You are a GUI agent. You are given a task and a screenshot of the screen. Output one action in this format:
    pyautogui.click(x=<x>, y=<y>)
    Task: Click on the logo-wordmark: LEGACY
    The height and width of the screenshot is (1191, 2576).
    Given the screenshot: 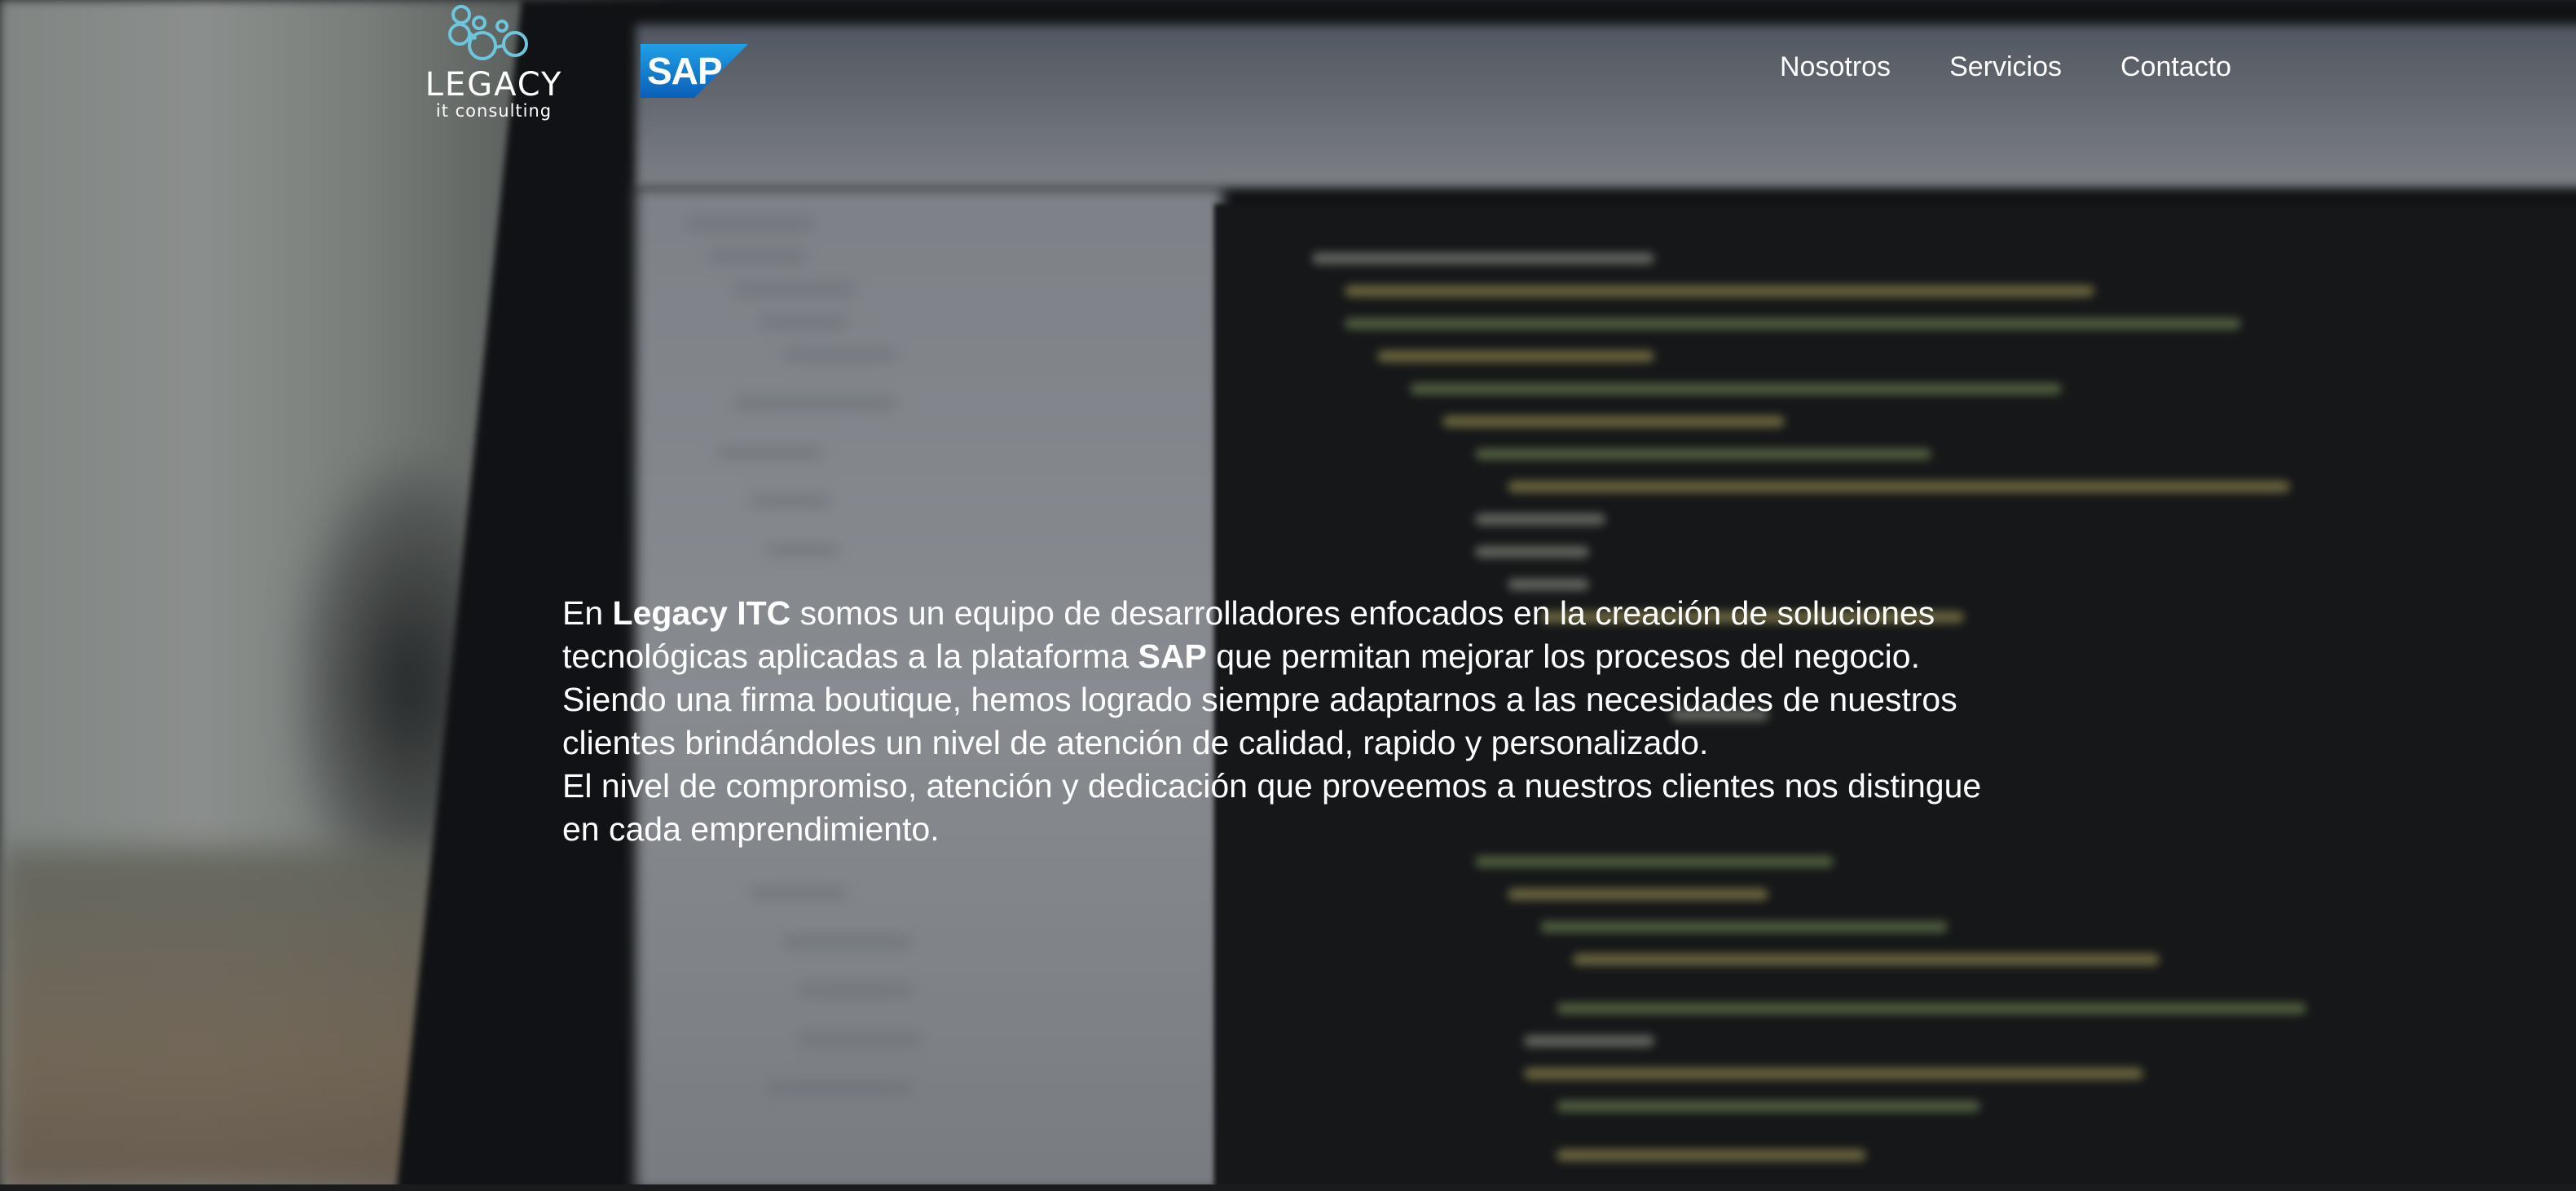 What is the action you would take?
    pyautogui.click(x=494, y=85)
    